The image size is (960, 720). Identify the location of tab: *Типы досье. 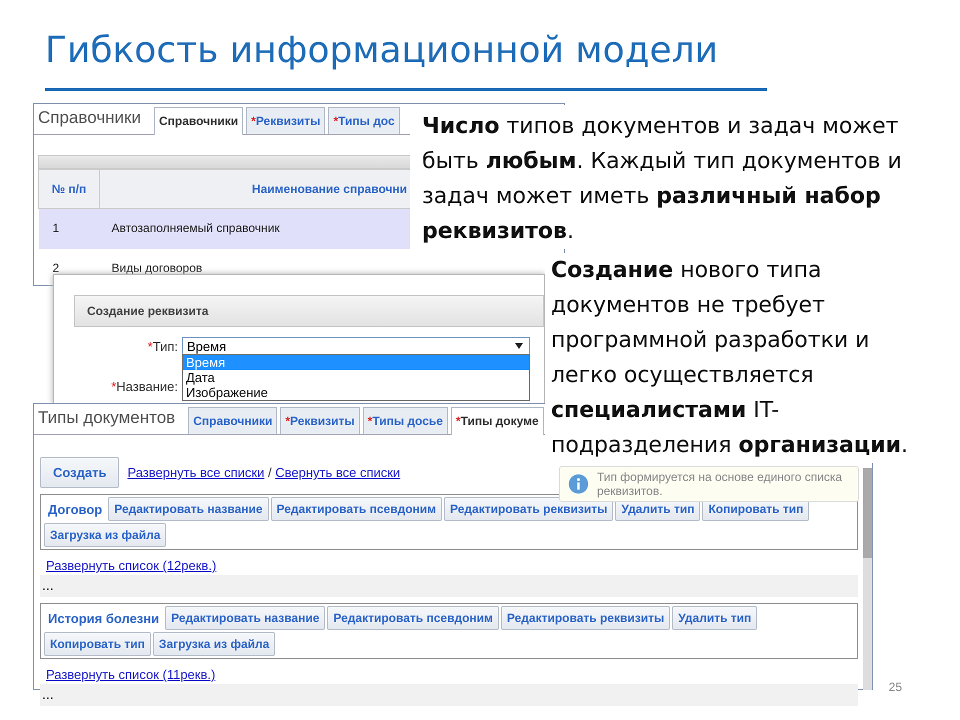
(405, 420).